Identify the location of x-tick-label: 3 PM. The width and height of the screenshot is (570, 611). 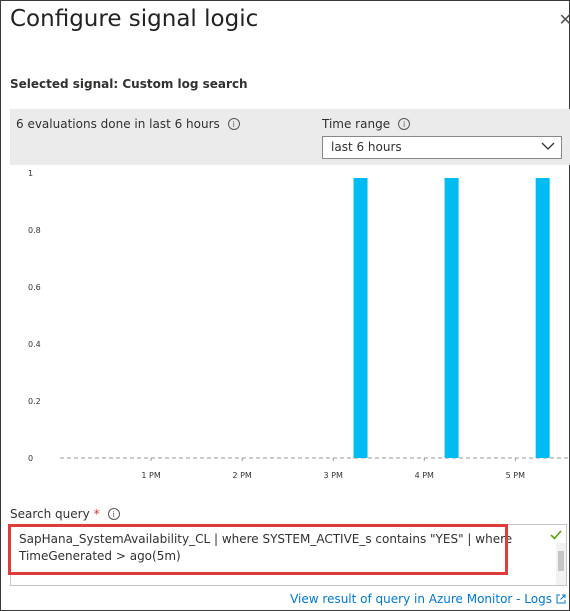
(333, 475).